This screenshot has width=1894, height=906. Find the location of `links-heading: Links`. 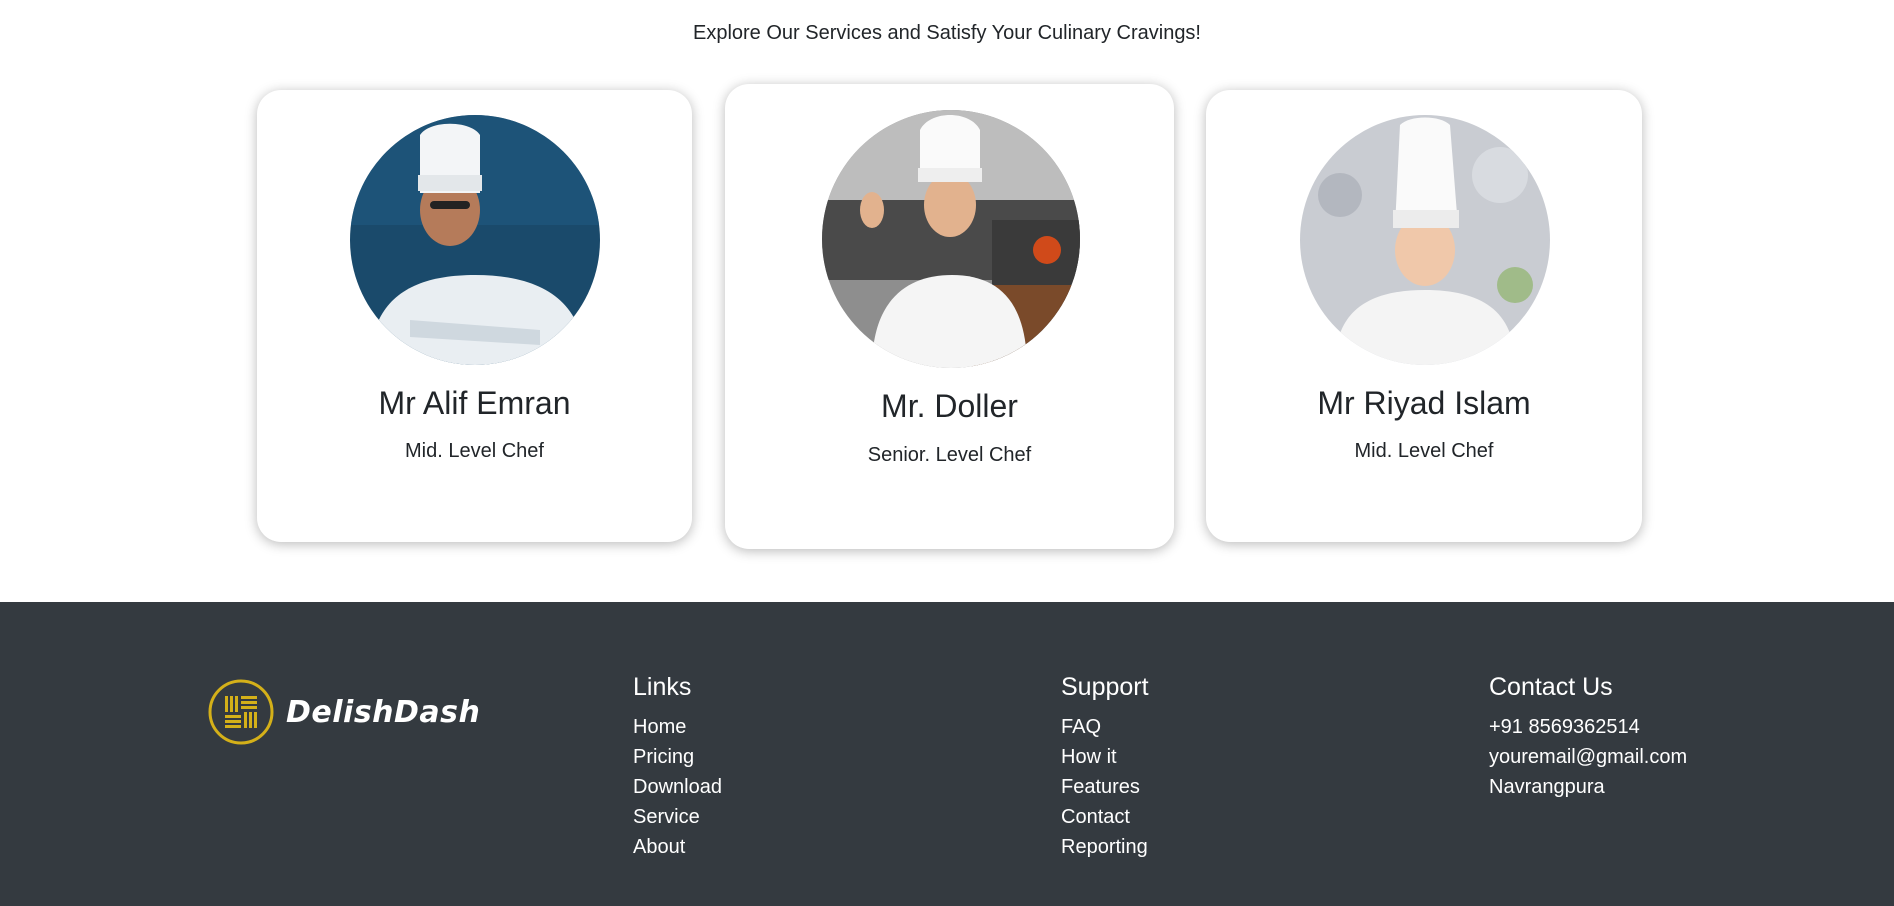

links-heading: Links is located at coordinates (662, 687).